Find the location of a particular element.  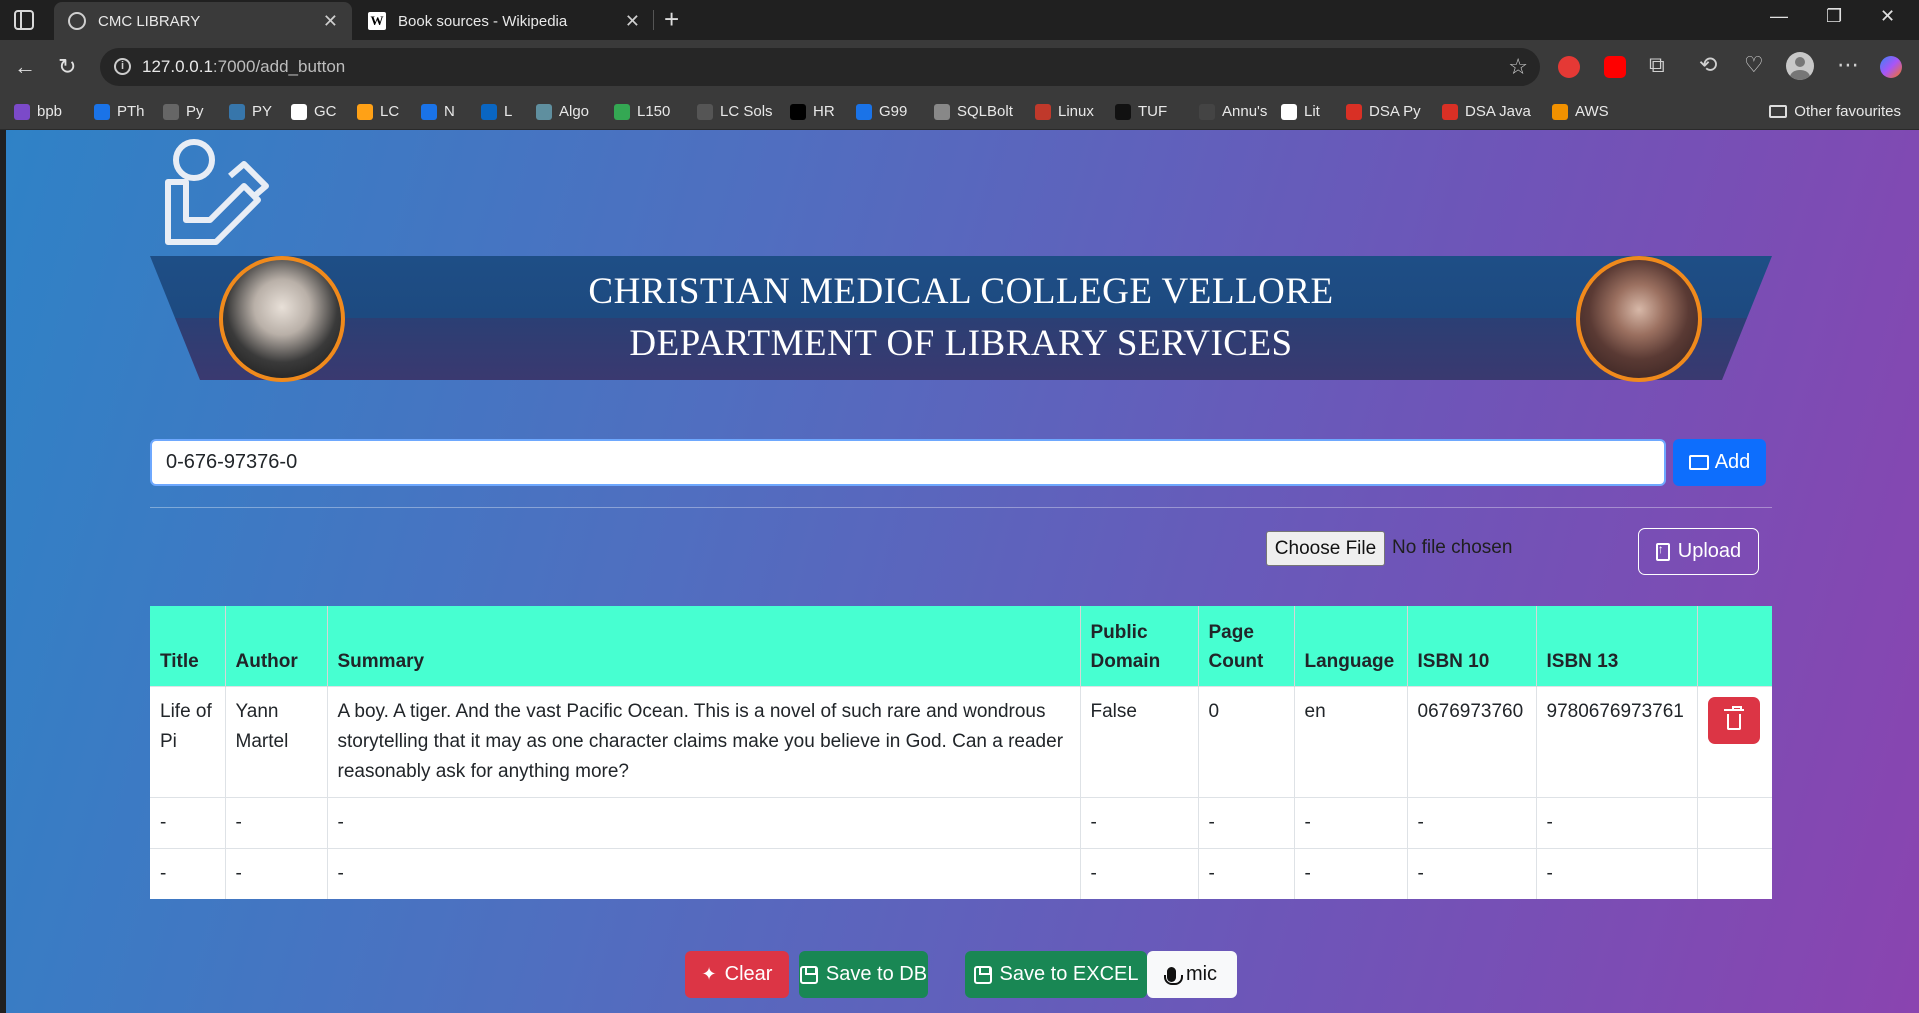

performance-icon: ♡ is located at coordinates (1754, 65).